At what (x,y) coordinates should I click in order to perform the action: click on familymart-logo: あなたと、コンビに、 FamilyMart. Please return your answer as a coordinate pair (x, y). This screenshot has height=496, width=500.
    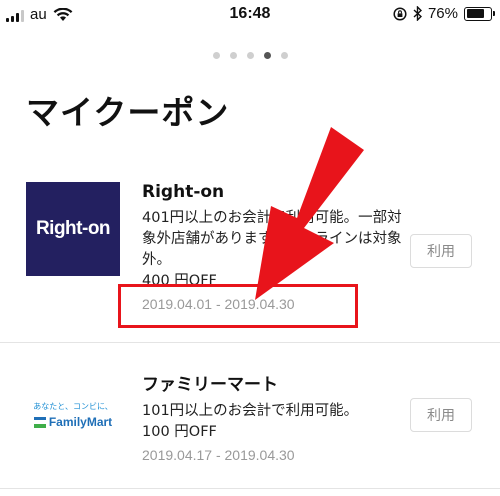
    Looking at the image, I should click on (73, 415).